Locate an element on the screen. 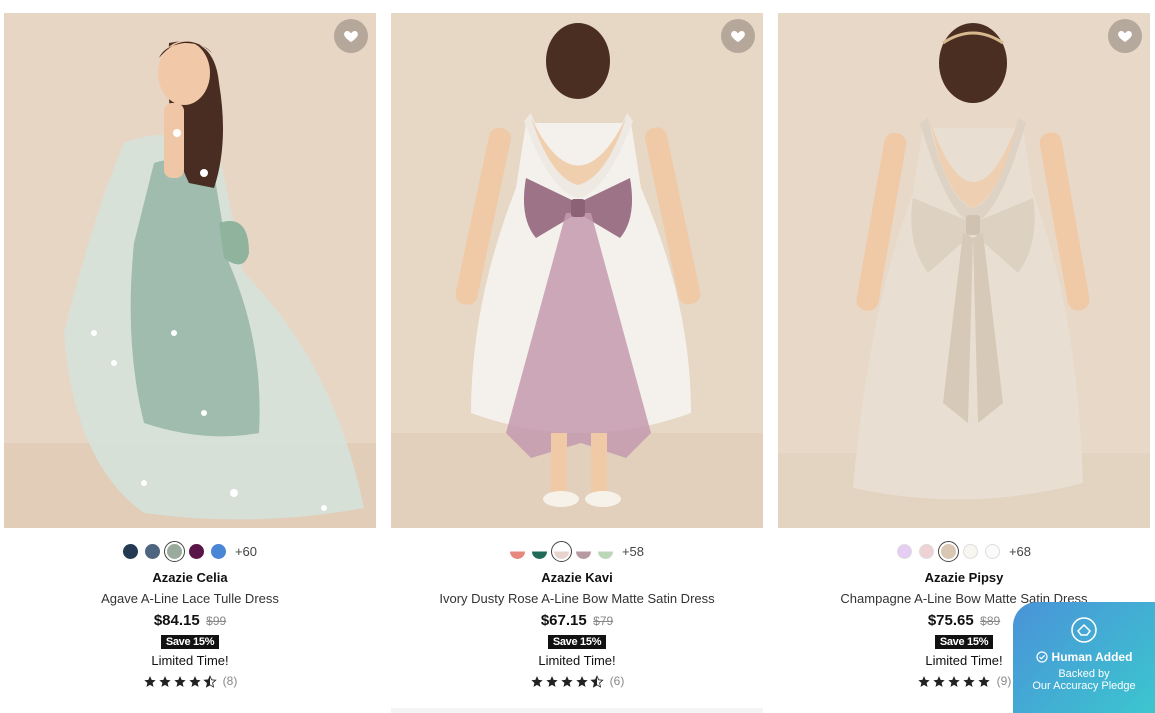 The height and width of the screenshot is (713, 1155). check-circle-icon is located at coordinates (1041, 657).